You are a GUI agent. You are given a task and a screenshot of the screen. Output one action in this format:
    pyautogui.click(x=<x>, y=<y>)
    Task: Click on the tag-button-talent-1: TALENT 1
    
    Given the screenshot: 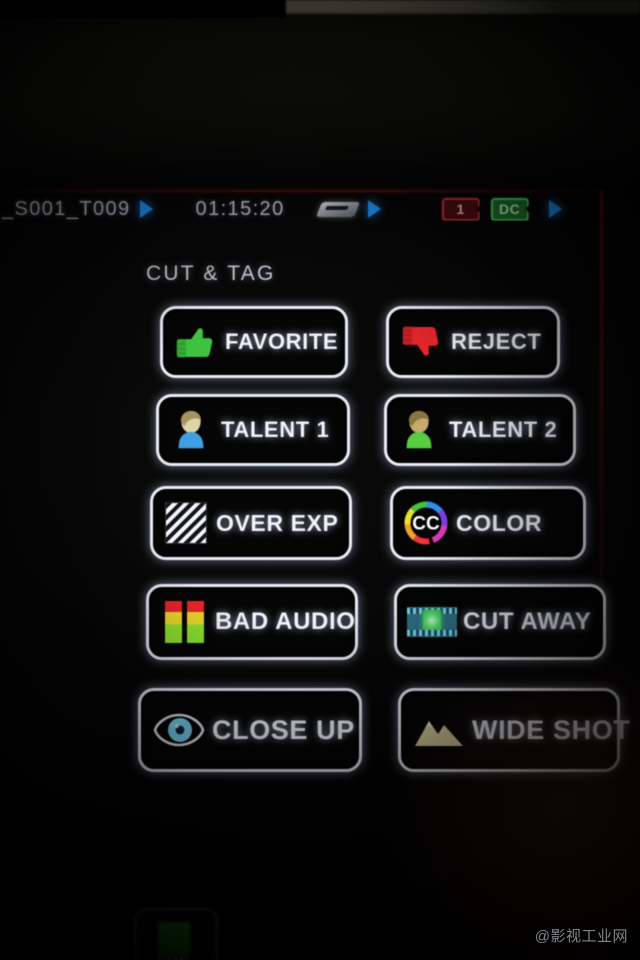 What is the action you would take?
    pyautogui.click(x=253, y=430)
    